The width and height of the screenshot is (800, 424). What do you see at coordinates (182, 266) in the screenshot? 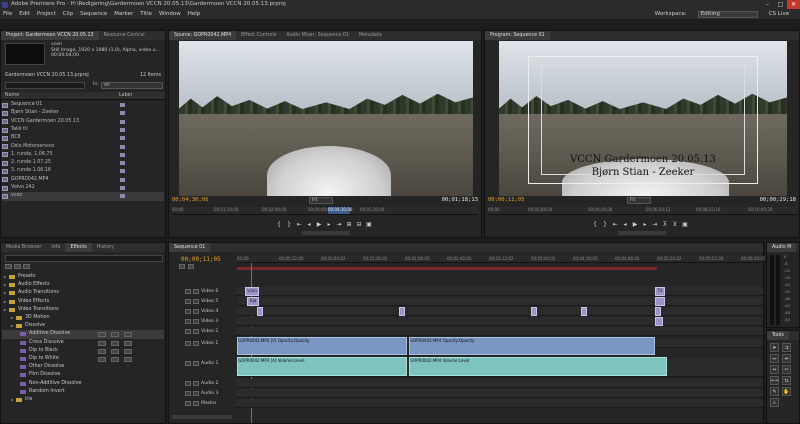
I see `snap-icon` at bounding box center [182, 266].